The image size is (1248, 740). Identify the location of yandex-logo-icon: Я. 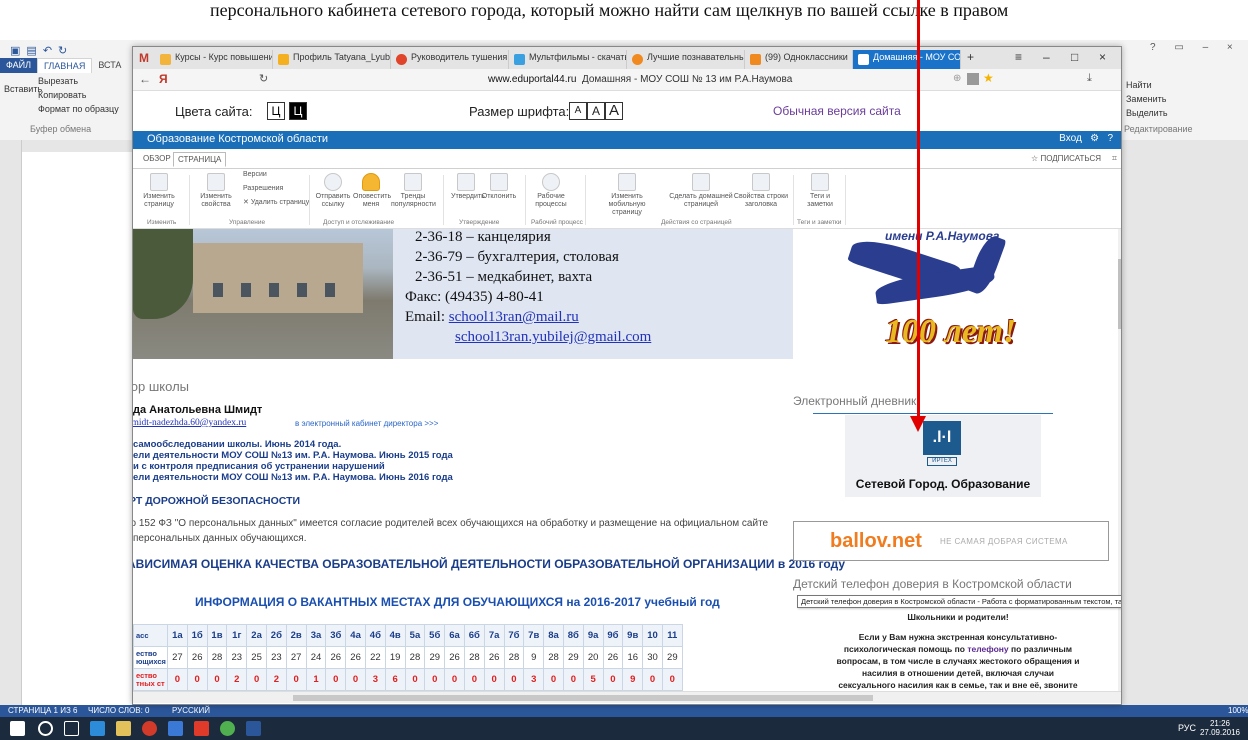
(163, 79).